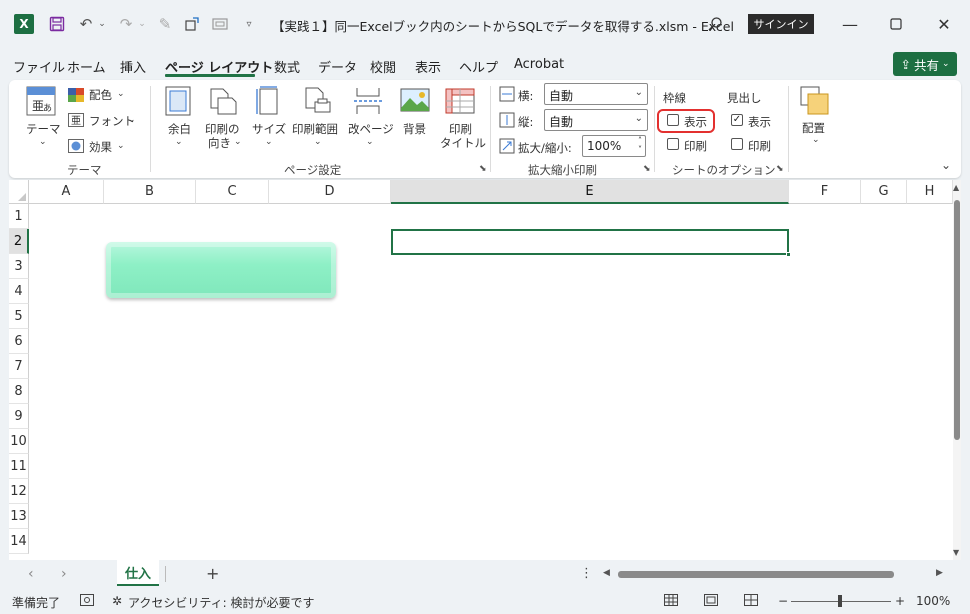  What do you see at coordinates (586, 573) in the screenshot?
I see `more-options-icon: ⋮` at bounding box center [586, 573].